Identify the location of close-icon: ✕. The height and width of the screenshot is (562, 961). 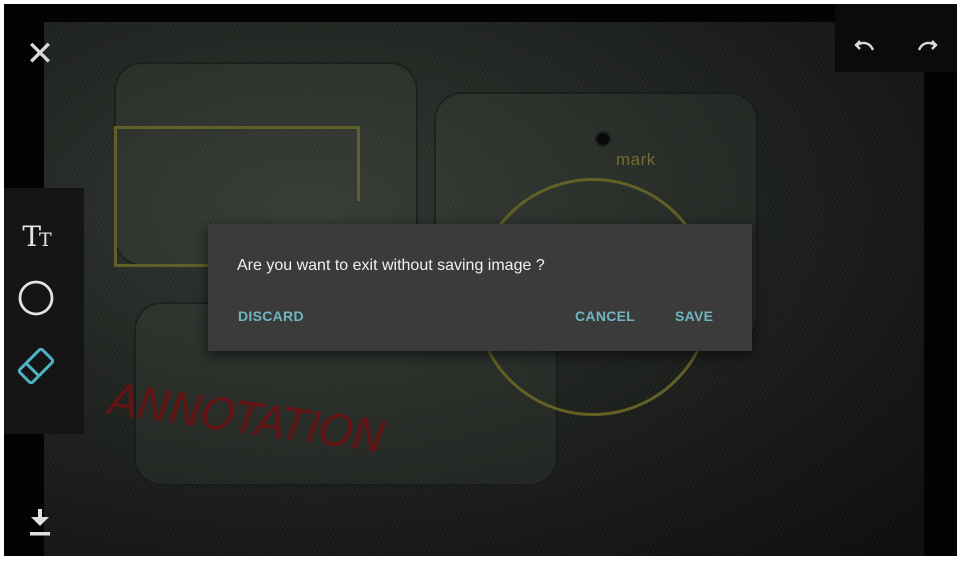
(40, 54).